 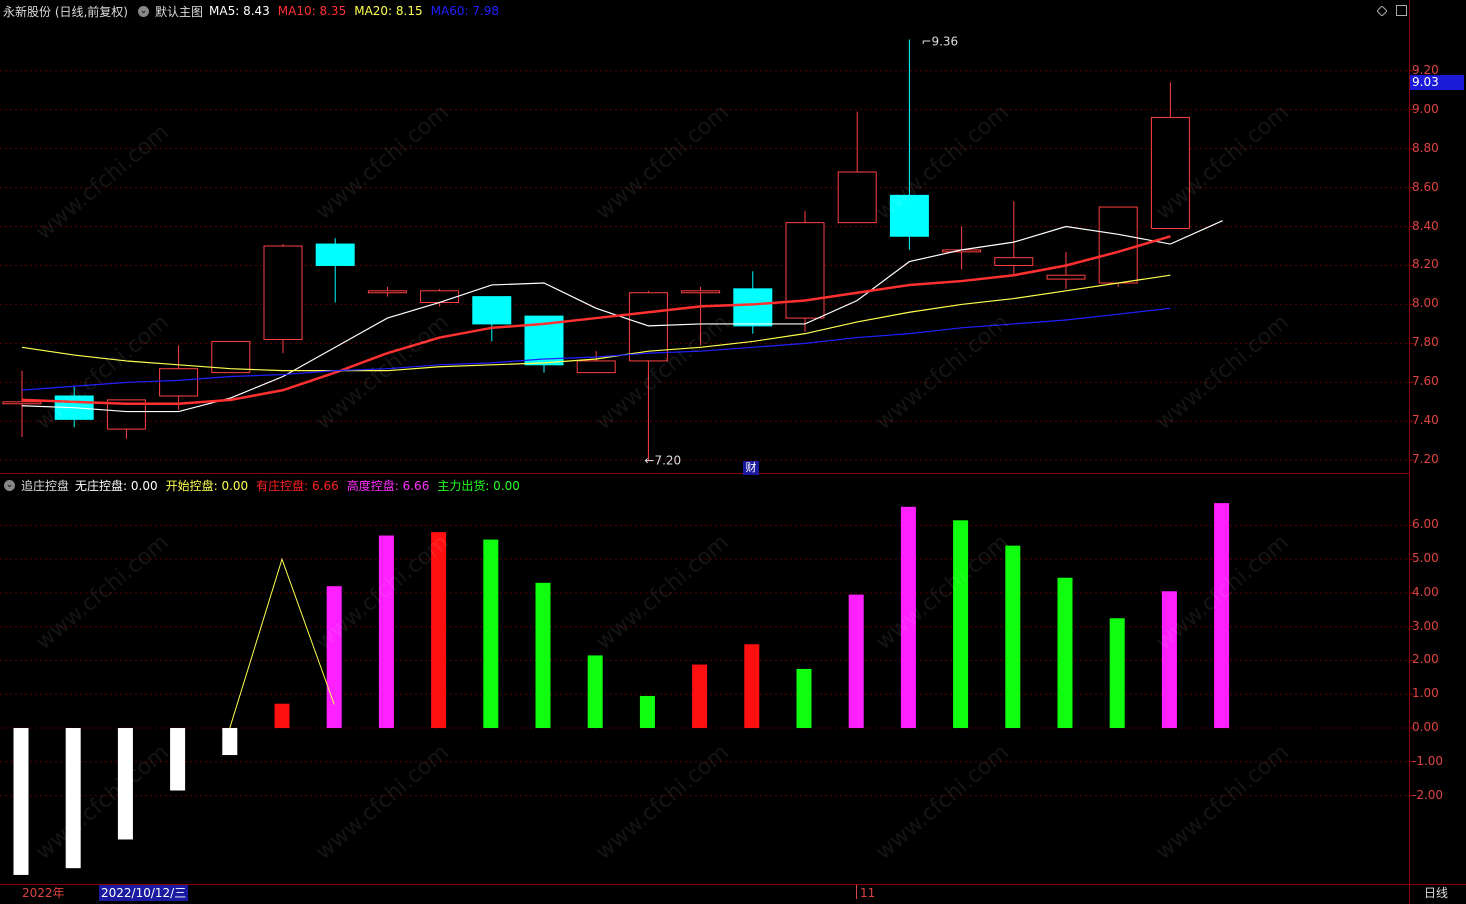 I want to click on indicator-legend-item: 主力出货: 0.00, so click(x=478, y=485).